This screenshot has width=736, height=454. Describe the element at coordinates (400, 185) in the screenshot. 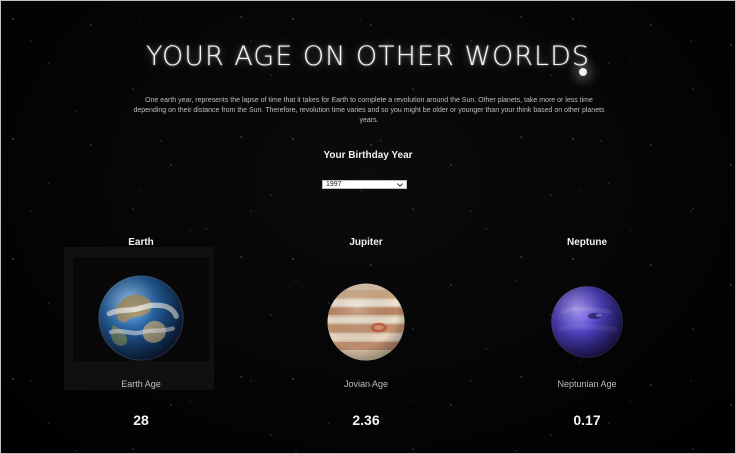

I see `chevron-down-icon` at that location.